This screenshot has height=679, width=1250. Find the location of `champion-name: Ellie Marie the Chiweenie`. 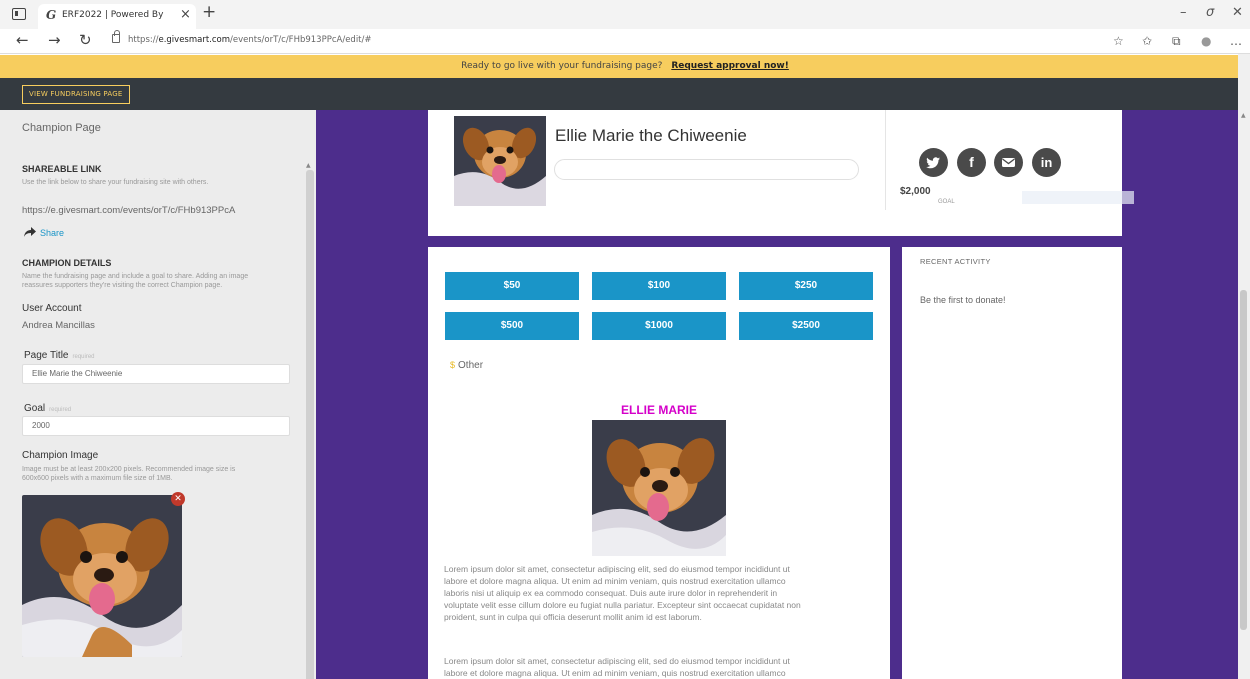

champion-name: Ellie Marie the Chiweenie is located at coordinates (651, 135).